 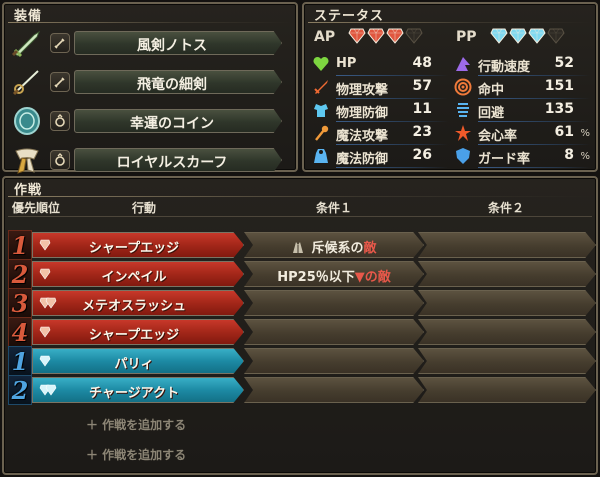 I want to click on rapier-icon, so click(x=27, y=82).